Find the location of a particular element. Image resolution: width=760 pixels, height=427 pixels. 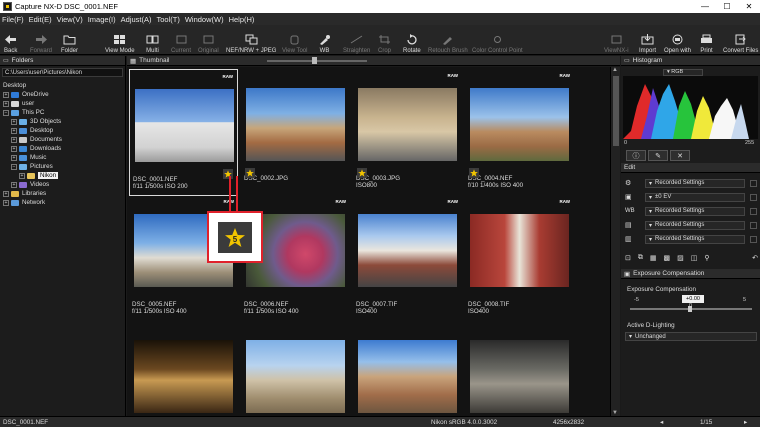

thumbnail-item: RAW DSC_0008.TIF ISO400 is located at coordinates (519, 258).